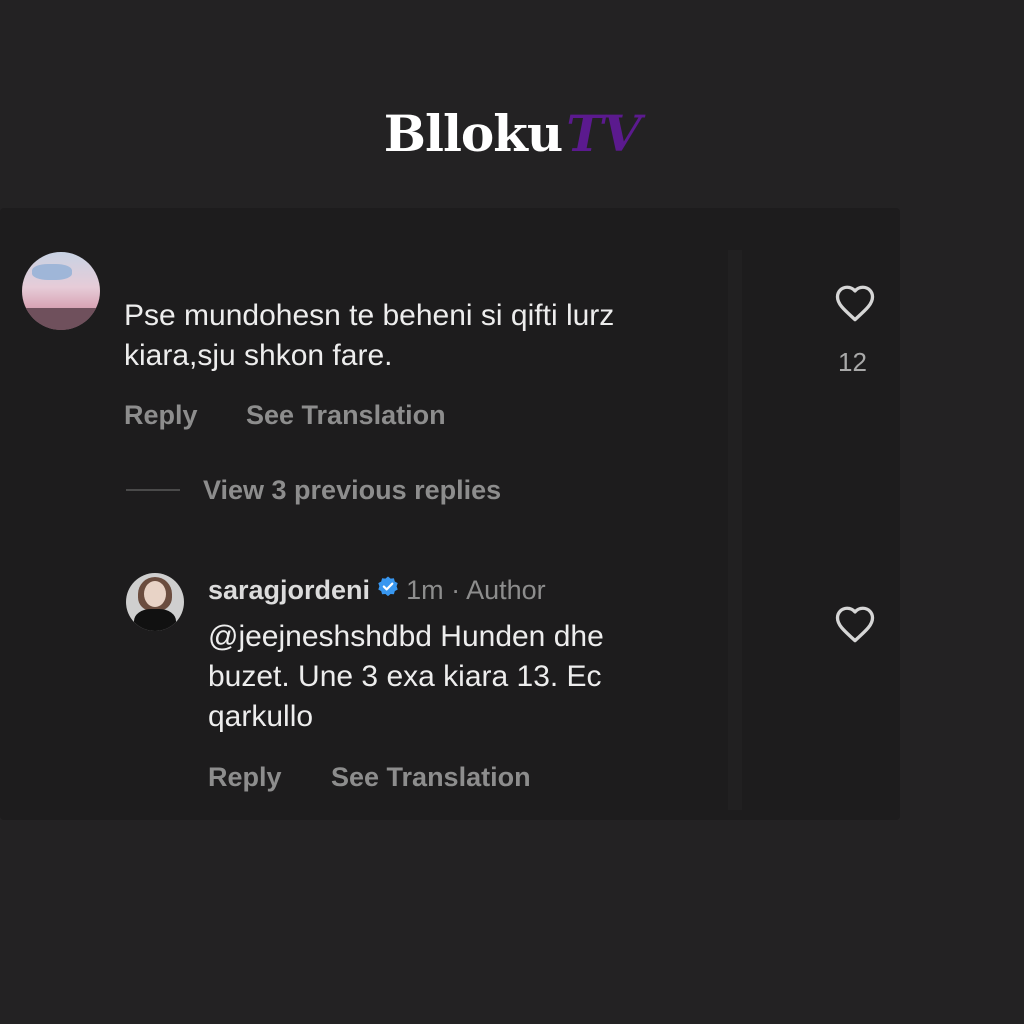  Describe the element at coordinates (388, 590) in the screenshot. I see `verified-badge-icon` at that location.